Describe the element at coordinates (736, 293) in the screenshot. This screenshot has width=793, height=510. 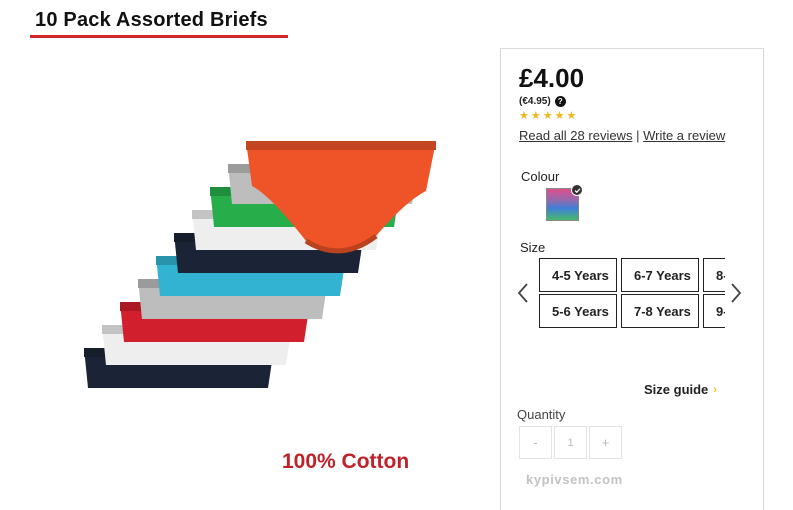
I see `chevron-right-icon` at that location.